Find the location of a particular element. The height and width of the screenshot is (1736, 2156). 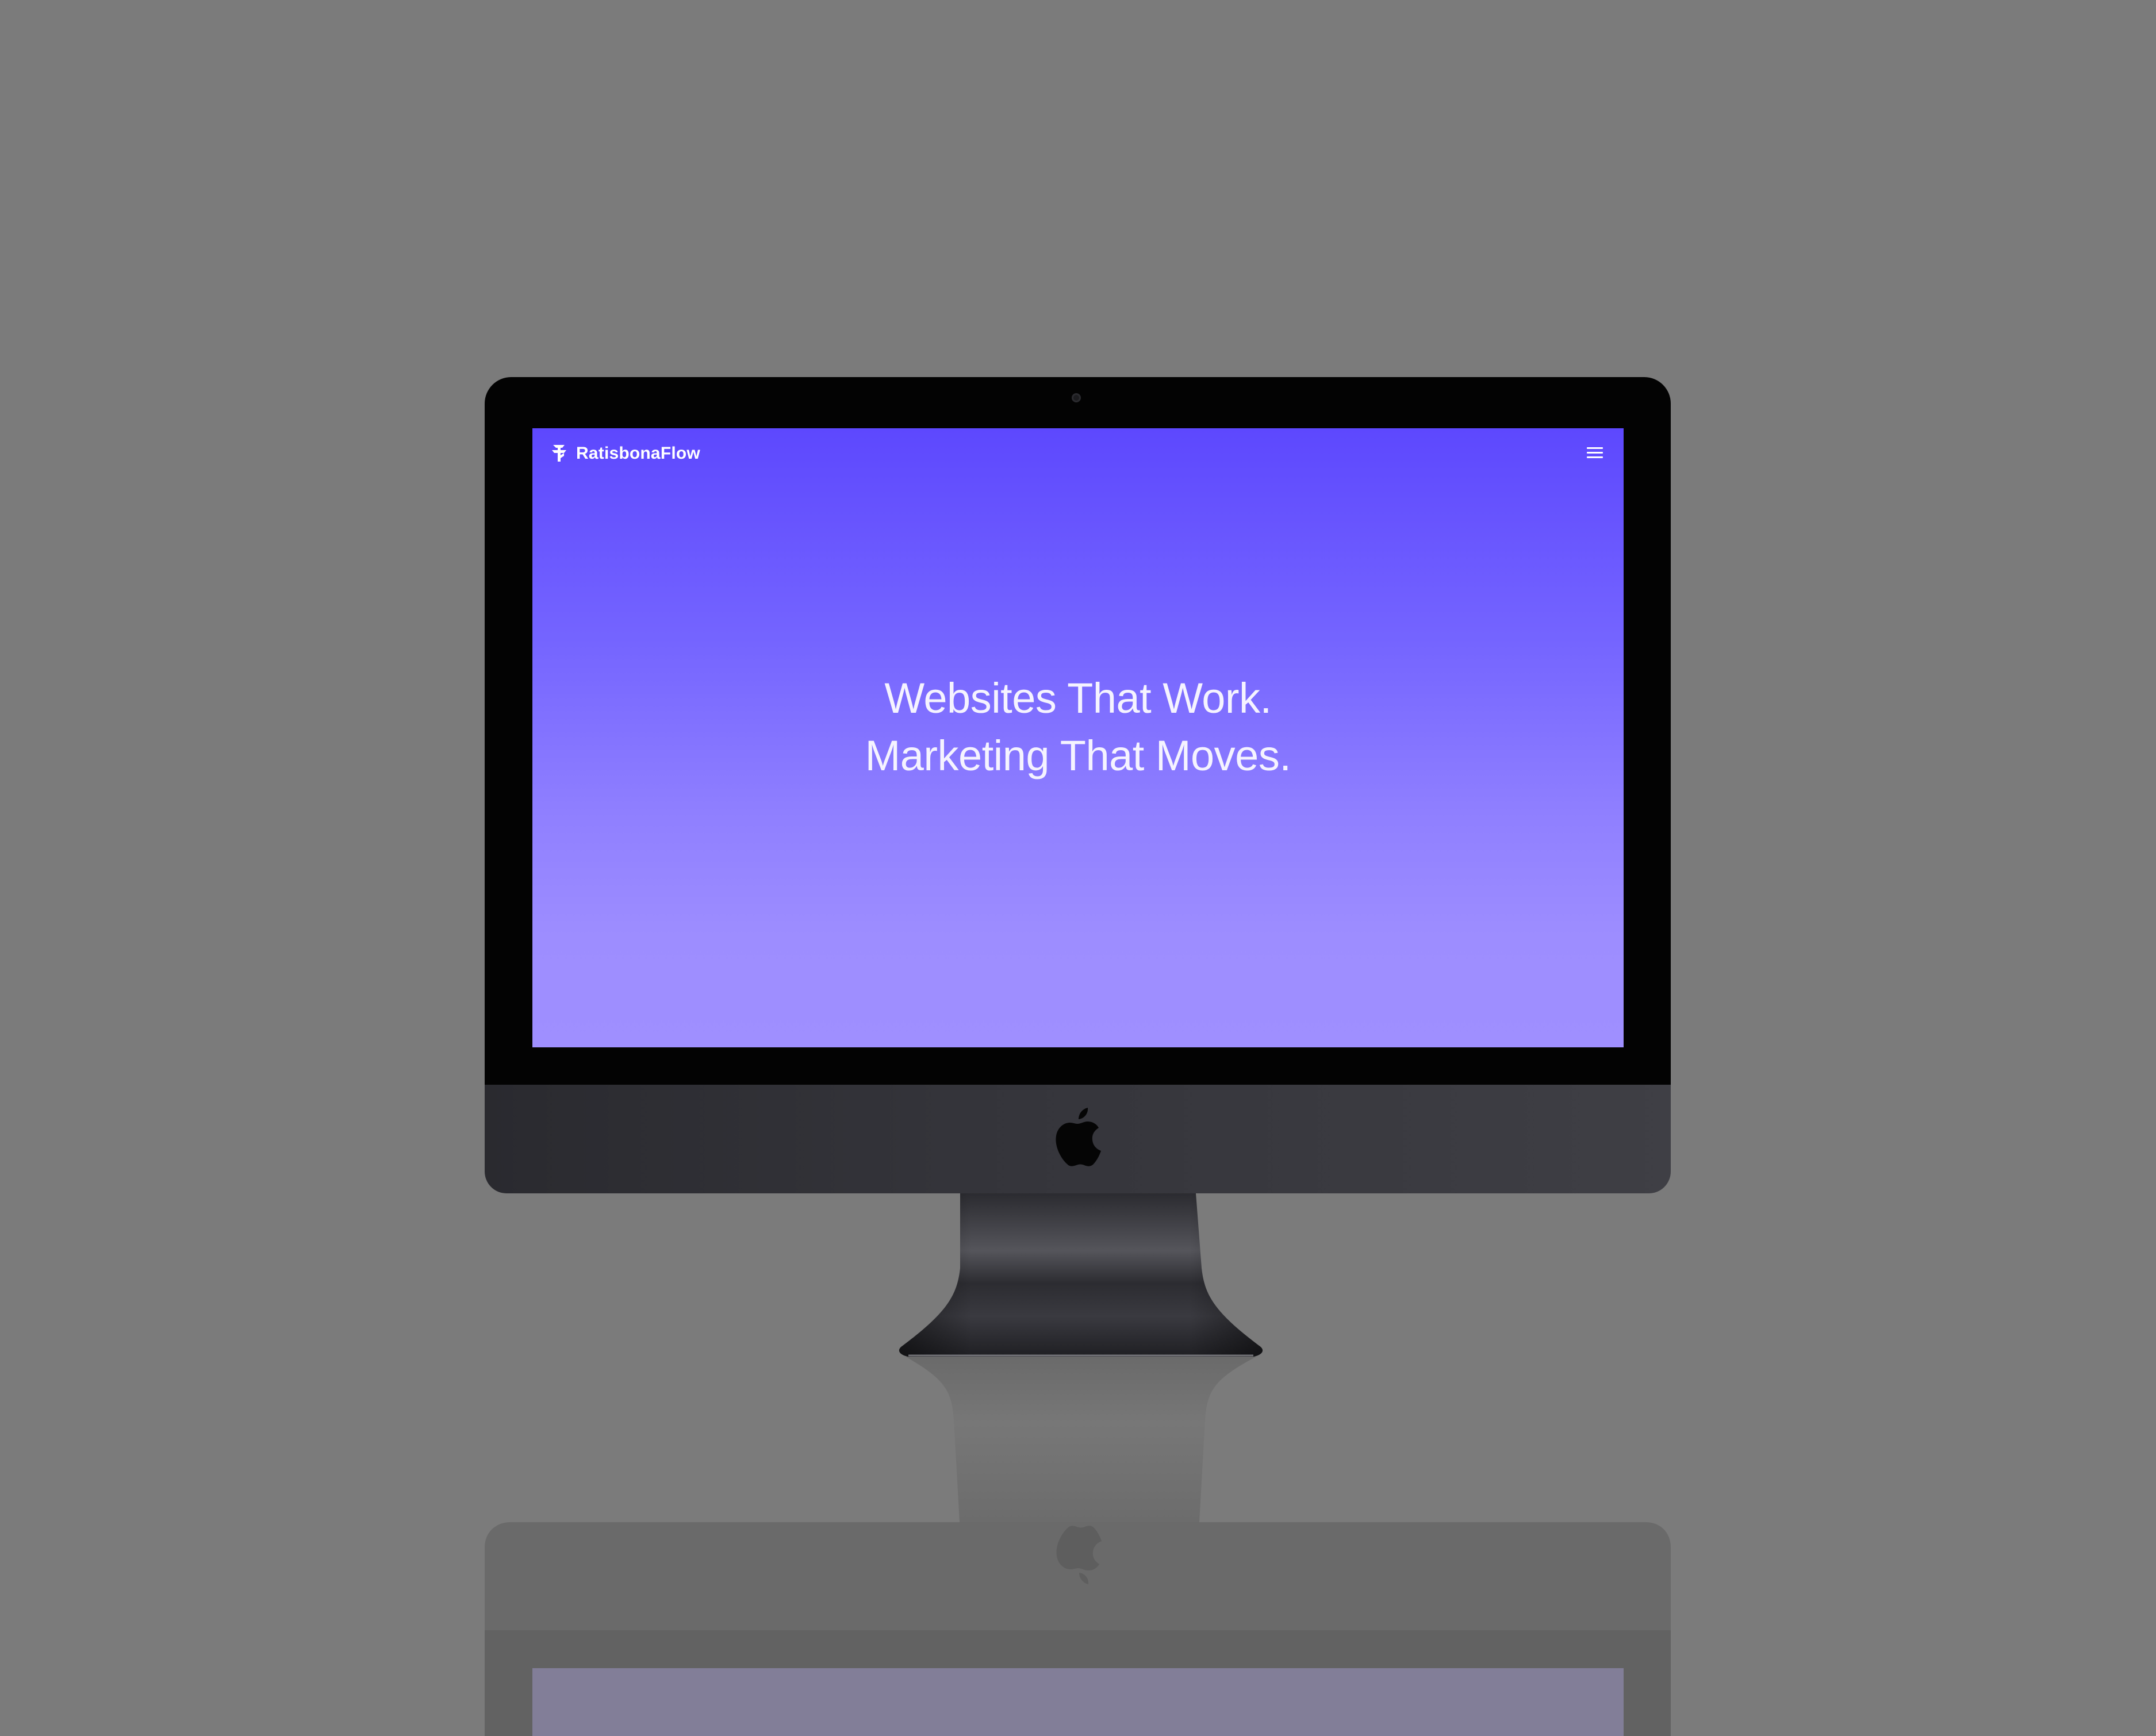

hero-line-1: Websites That Work. is located at coordinates (1078, 698).